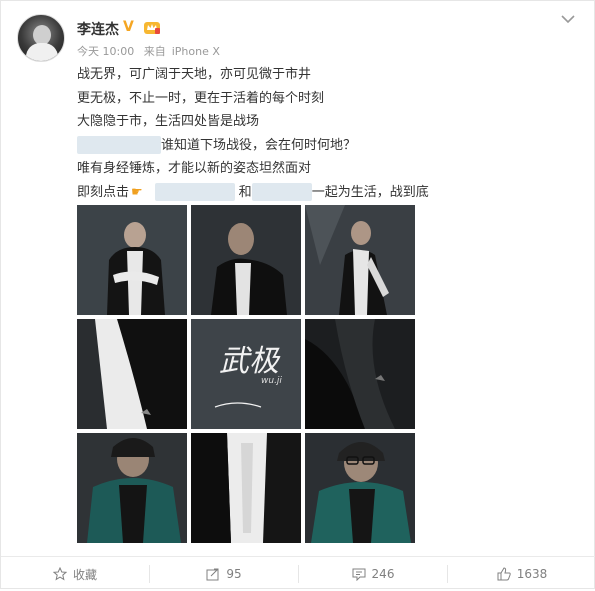 The height and width of the screenshot is (591, 595). Describe the element at coordinates (532, 574) in the screenshot. I see `like-count: 1638` at that location.